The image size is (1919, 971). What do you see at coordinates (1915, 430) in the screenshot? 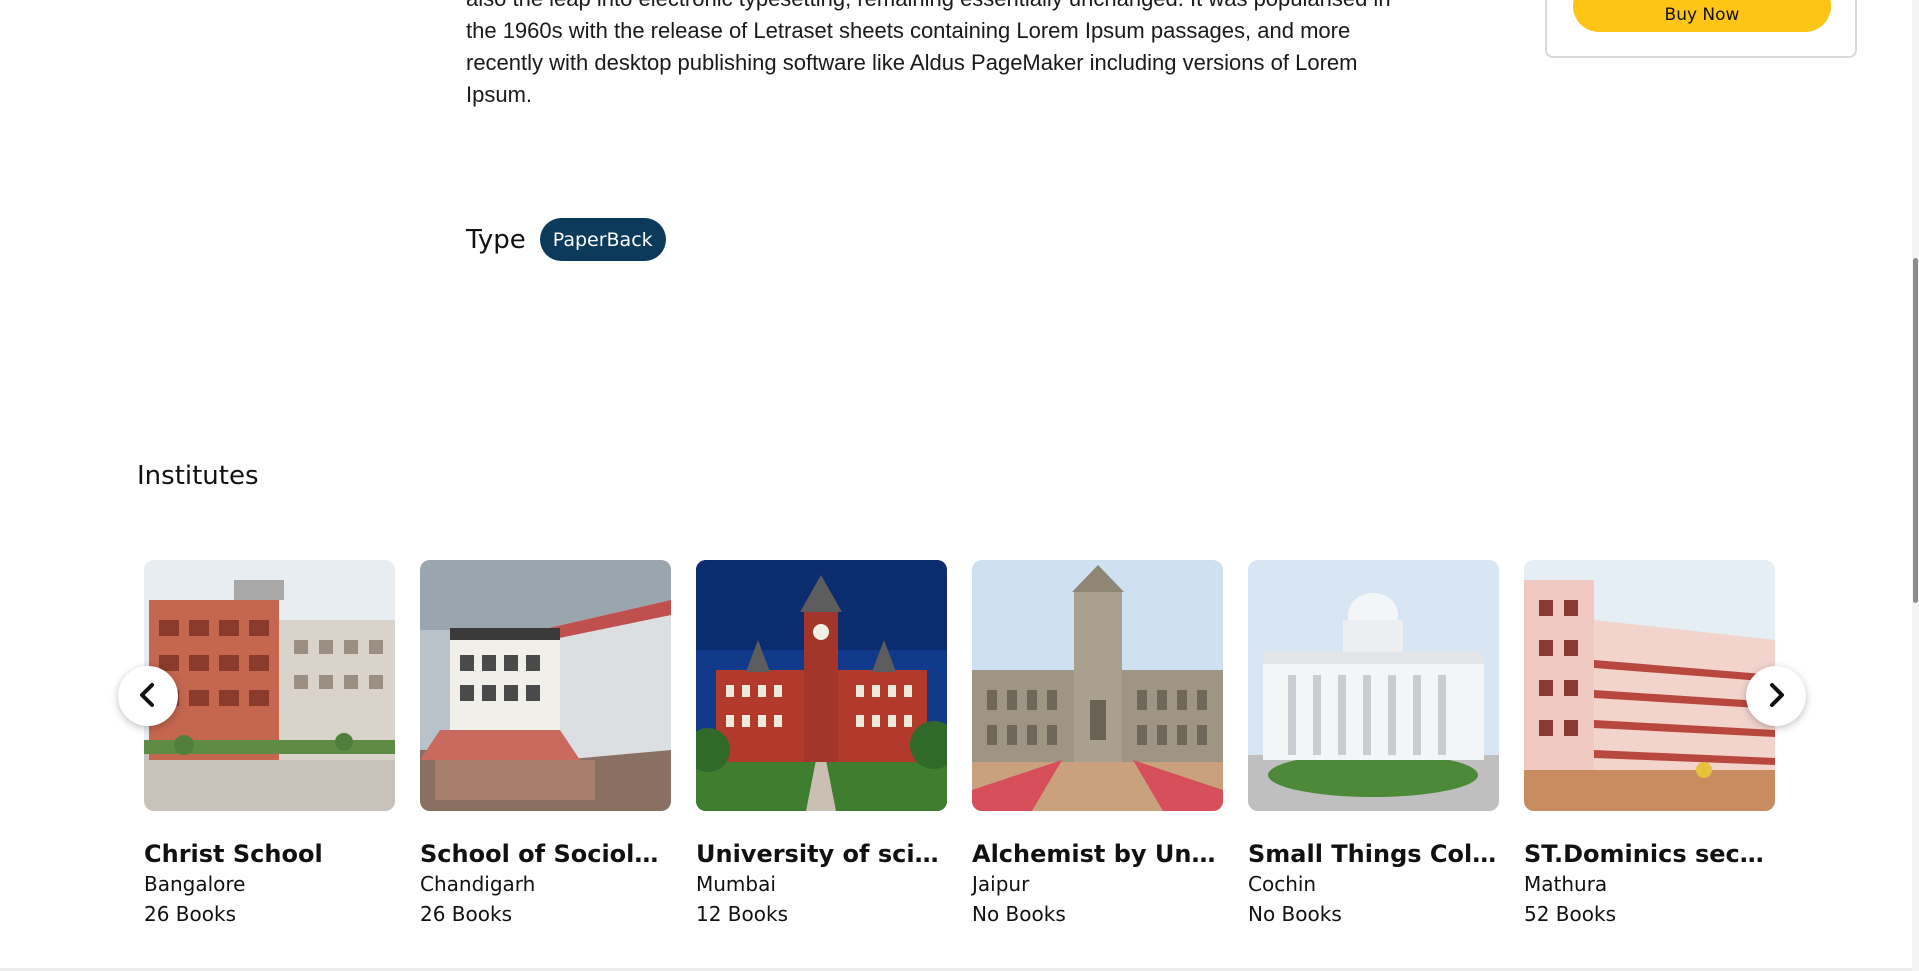
I see `scrollbar-thumb` at bounding box center [1915, 430].